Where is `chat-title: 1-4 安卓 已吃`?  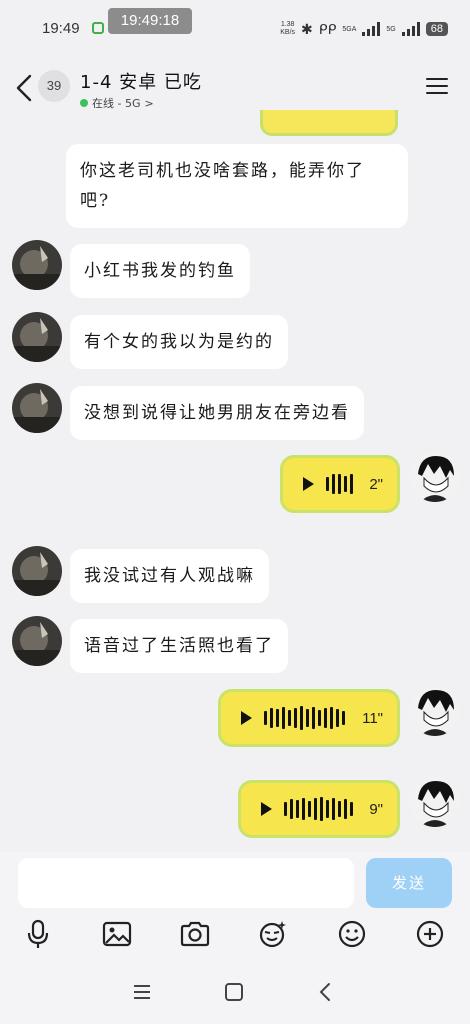
chat-title: 1-4 安卓 已吃 is located at coordinates (141, 81).